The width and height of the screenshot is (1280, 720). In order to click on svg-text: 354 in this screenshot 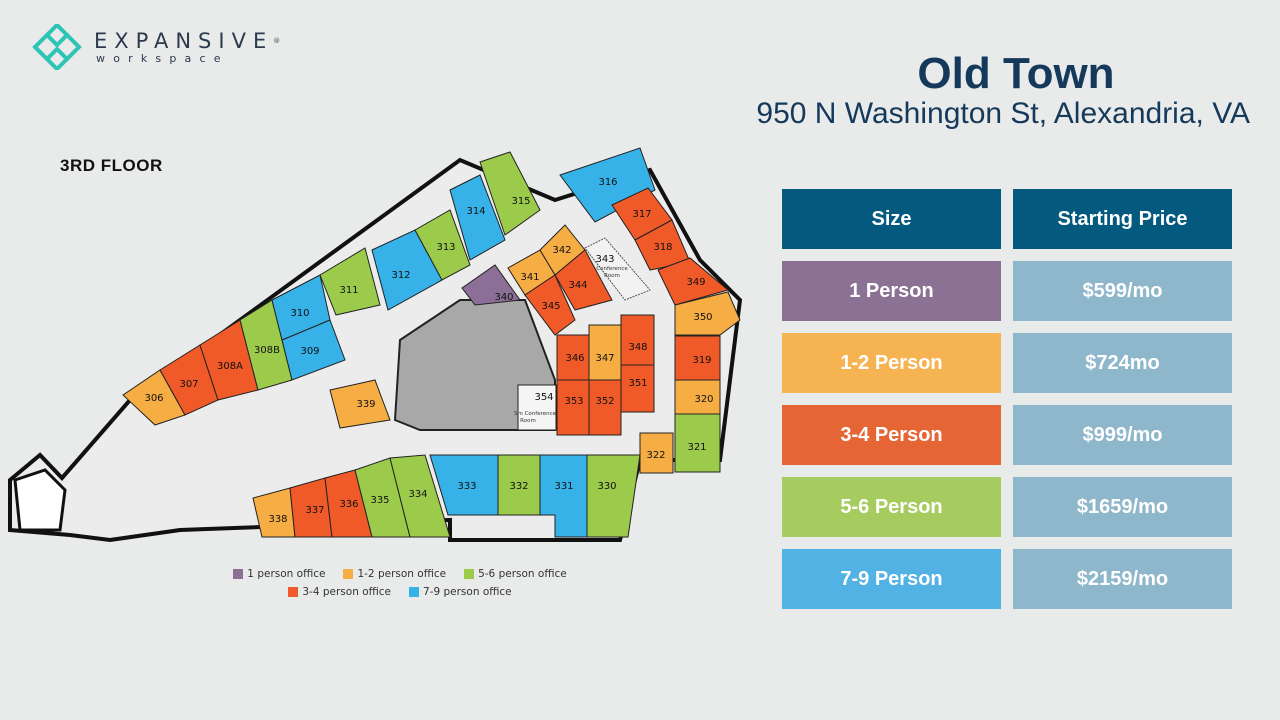, I will do `click(543, 397)`.